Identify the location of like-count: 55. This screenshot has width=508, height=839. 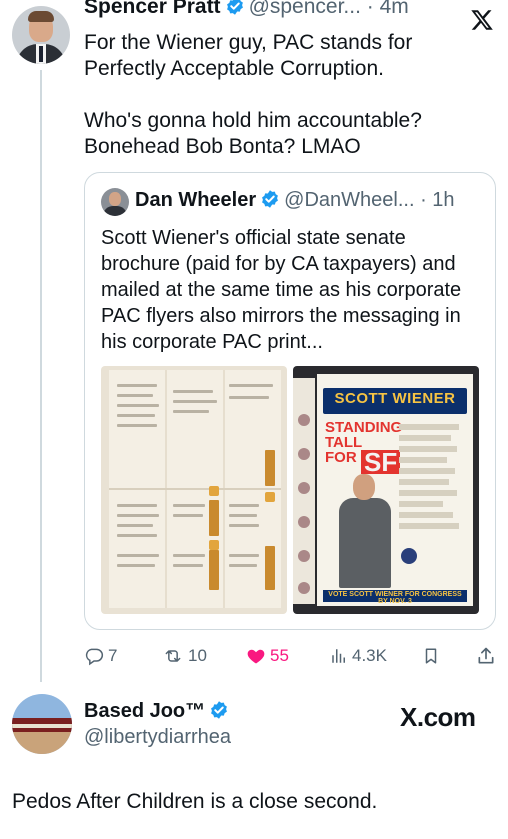
(279, 655).